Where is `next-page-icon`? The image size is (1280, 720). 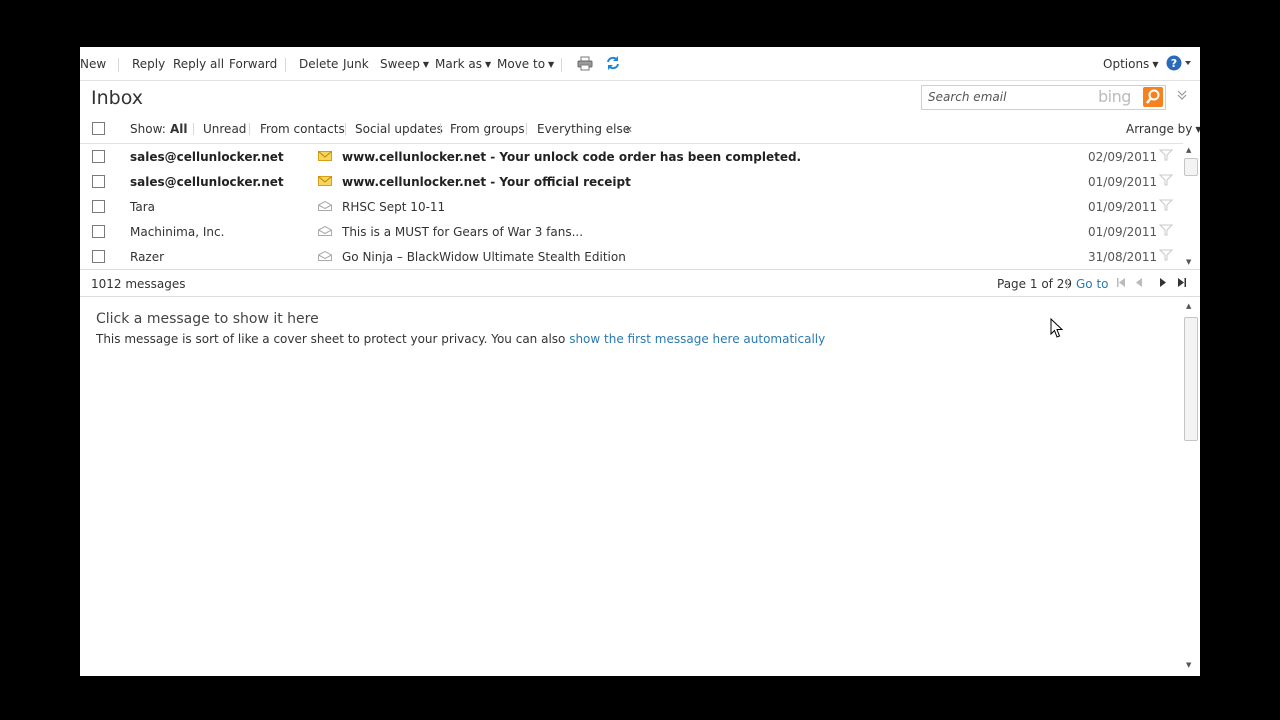
next-page-icon is located at coordinates (1163, 282).